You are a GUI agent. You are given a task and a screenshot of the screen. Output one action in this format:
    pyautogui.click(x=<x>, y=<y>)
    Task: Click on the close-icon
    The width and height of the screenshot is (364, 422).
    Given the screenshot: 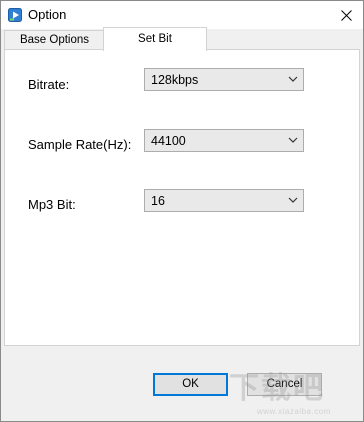 What is the action you would take?
    pyautogui.click(x=346, y=15)
    